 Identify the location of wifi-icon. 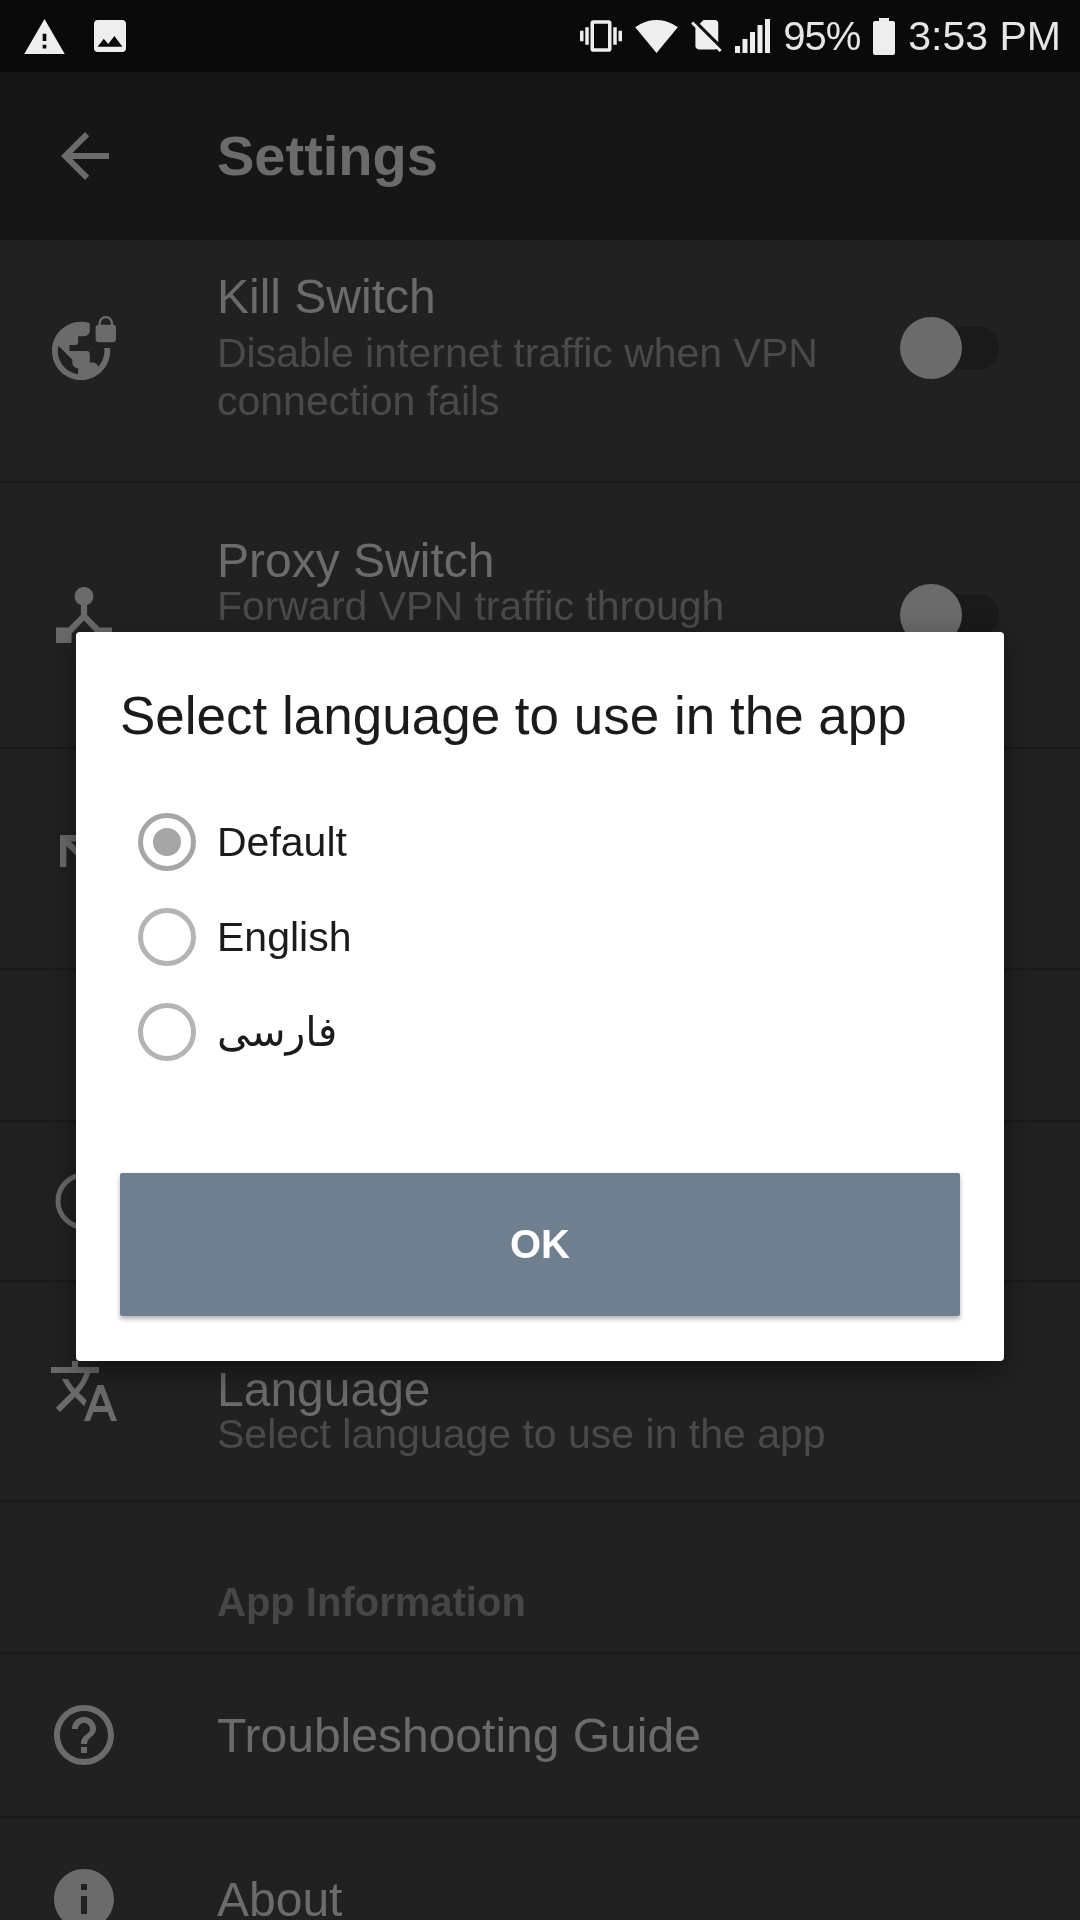
(657, 36).